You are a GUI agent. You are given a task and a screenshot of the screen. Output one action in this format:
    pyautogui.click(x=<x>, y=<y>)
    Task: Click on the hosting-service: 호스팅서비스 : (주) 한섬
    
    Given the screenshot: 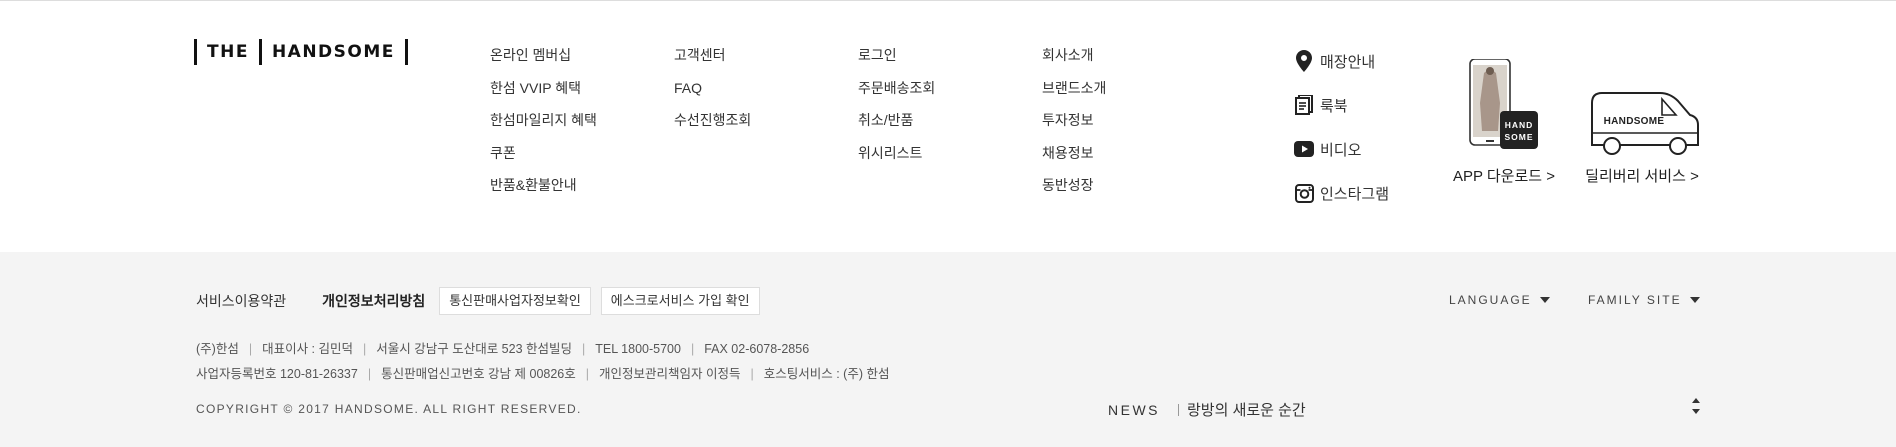 What is the action you would take?
    pyautogui.click(x=826, y=374)
    